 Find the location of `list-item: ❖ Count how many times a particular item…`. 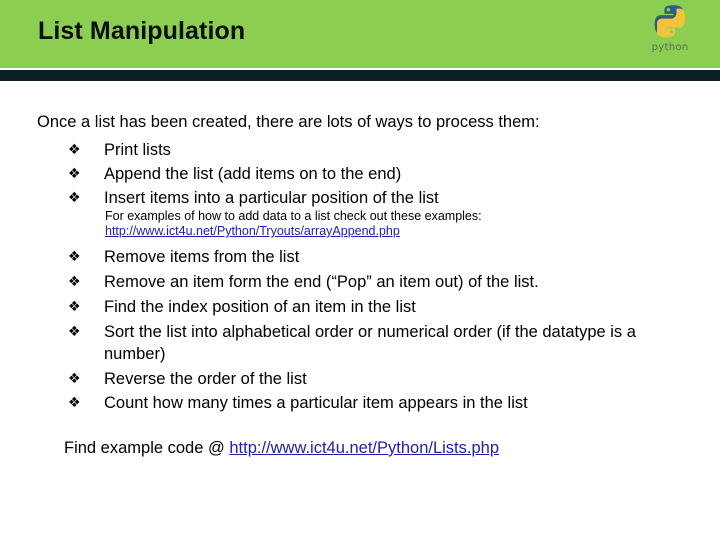

list-item: ❖ Count how many times a particular item… is located at coordinates (358, 403).